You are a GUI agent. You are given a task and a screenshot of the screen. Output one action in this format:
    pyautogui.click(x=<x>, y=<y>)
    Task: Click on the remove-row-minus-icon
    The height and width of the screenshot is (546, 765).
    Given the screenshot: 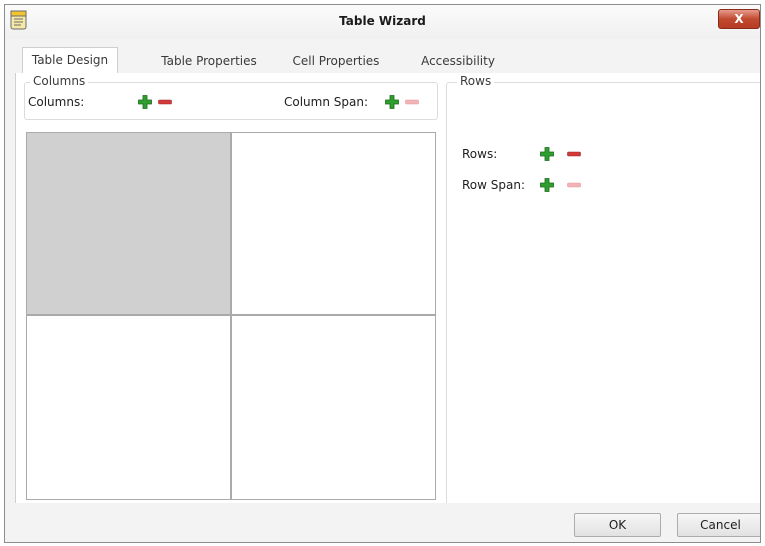 What is the action you would take?
    pyautogui.click(x=574, y=154)
    